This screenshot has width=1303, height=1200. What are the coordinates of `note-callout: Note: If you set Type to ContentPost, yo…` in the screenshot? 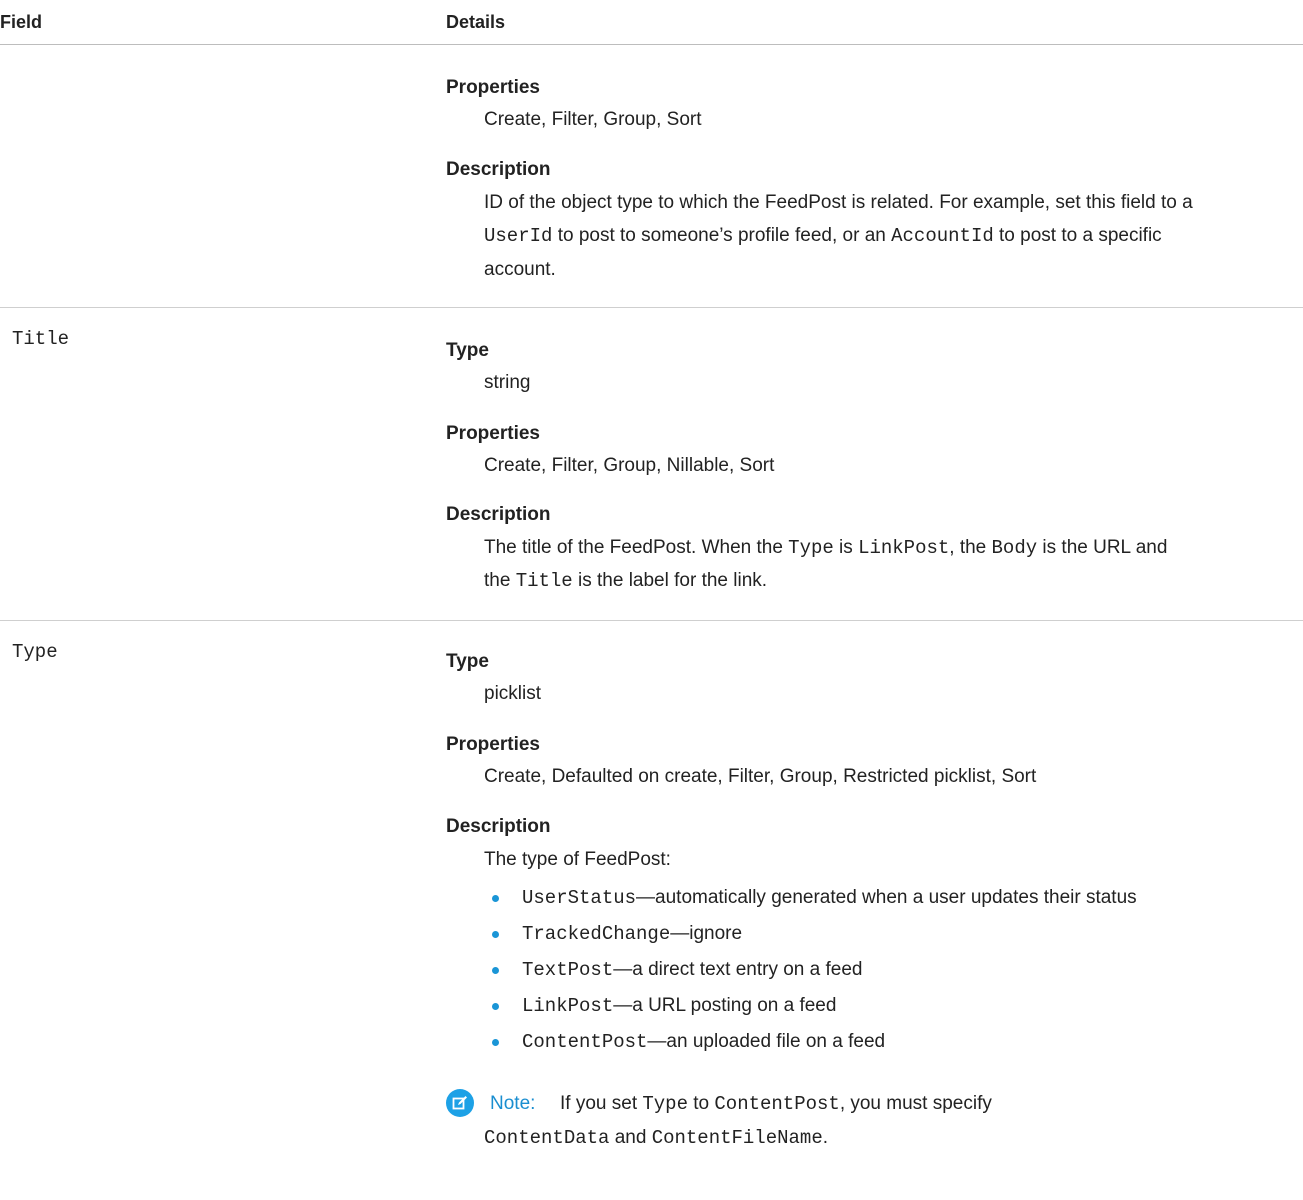 It's located at (873, 1124).